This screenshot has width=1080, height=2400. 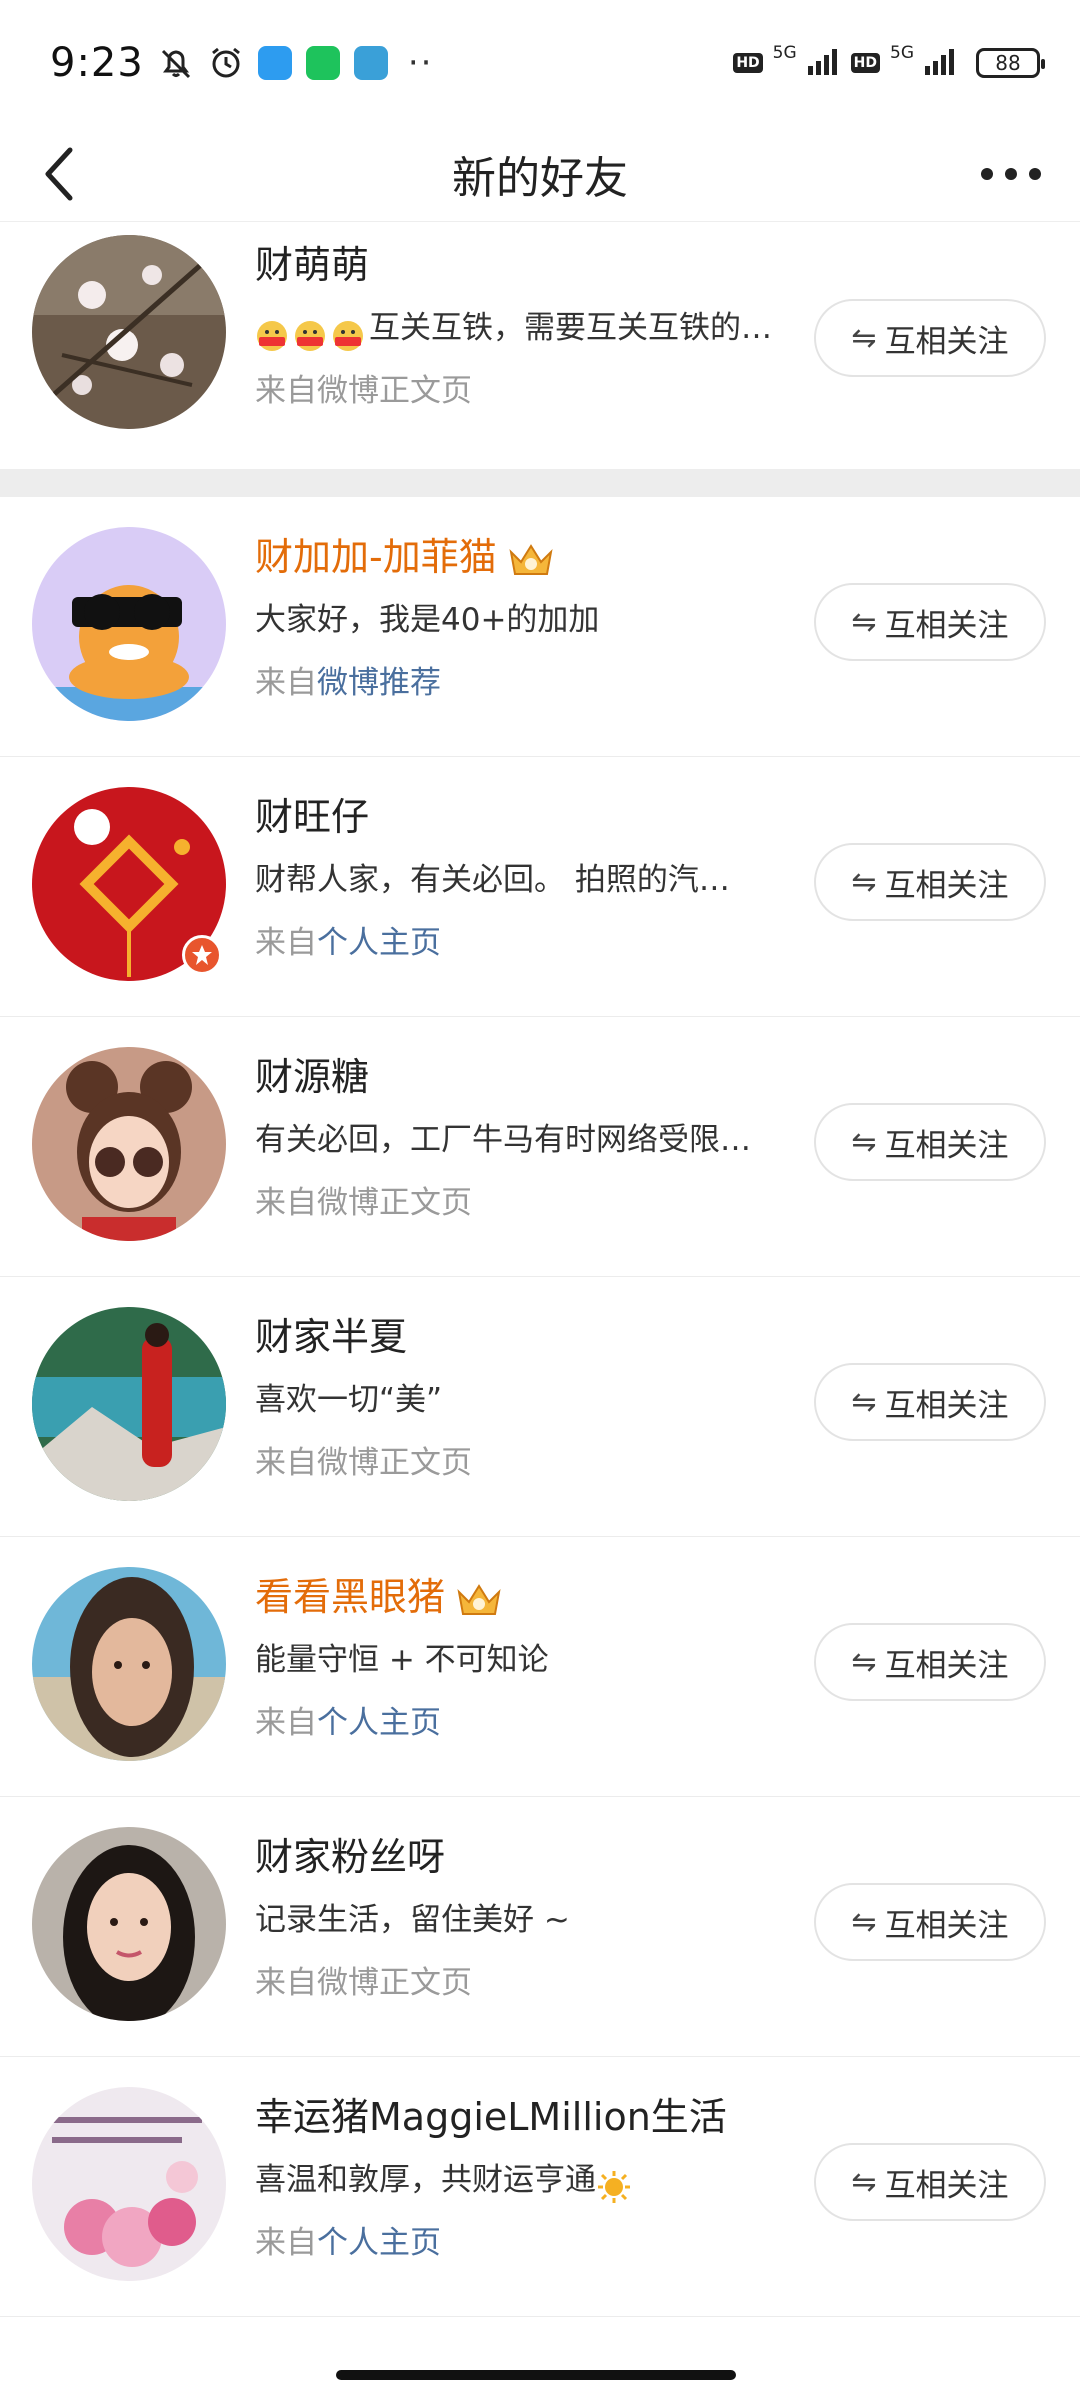 I want to click on friend-name: 财家粉丝呀, so click(x=350, y=1857).